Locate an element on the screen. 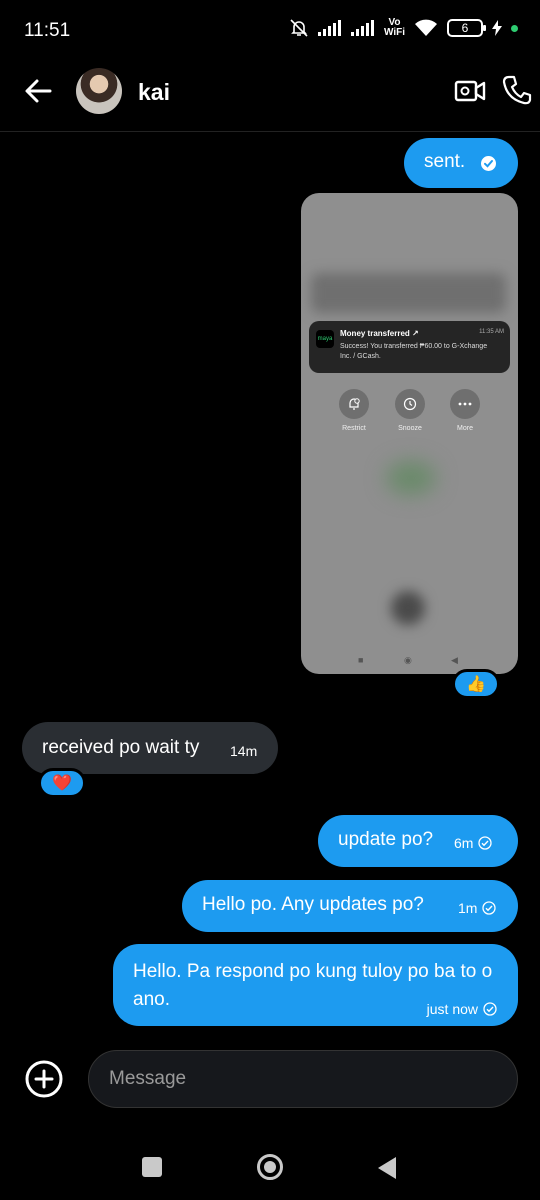 This screenshot has width=540, height=1200. reaction-badge: 👍 is located at coordinates (476, 684).